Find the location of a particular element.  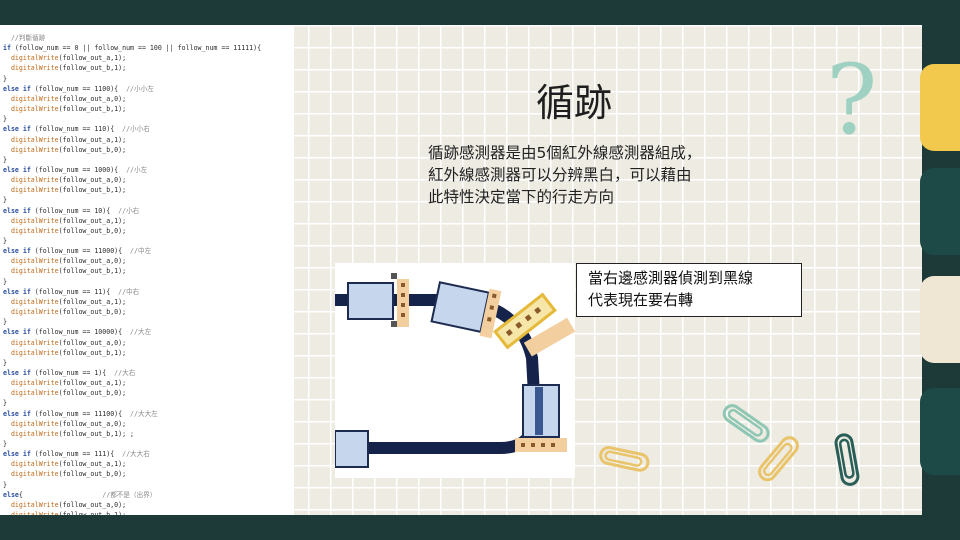

track-diagram is located at coordinates (455, 370).